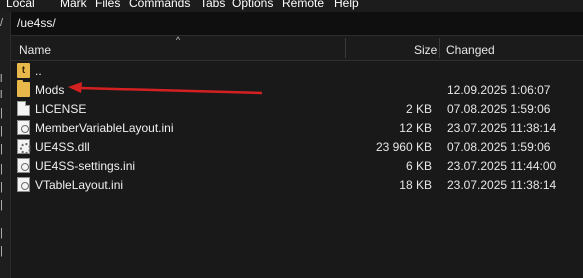 The image size is (583, 278). What do you see at coordinates (38, 71) in the screenshot?
I see `file-name: ..` at bounding box center [38, 71].